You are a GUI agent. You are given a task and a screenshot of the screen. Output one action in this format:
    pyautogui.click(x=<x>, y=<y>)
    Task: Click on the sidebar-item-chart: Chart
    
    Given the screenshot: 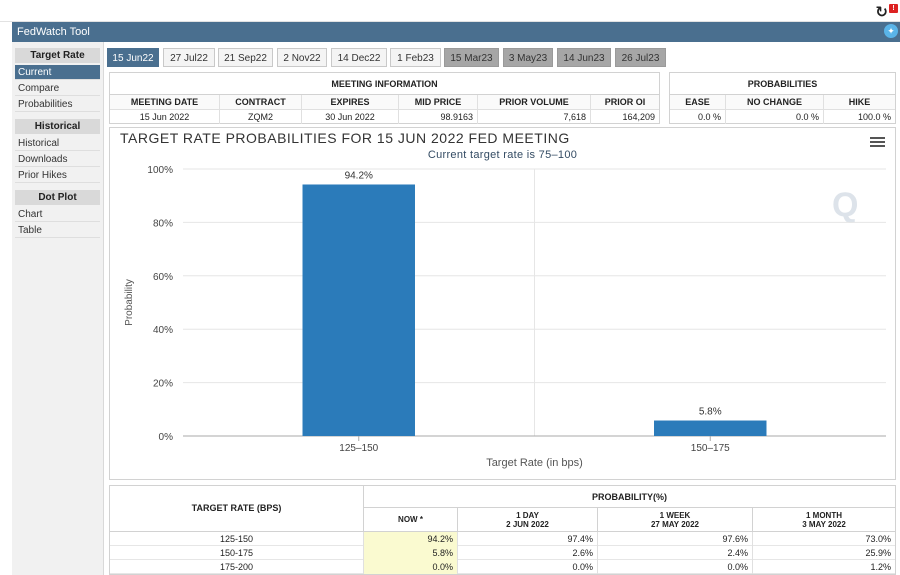 What is the action you would take?
    pyautogui.click(x=57, y=214)
    